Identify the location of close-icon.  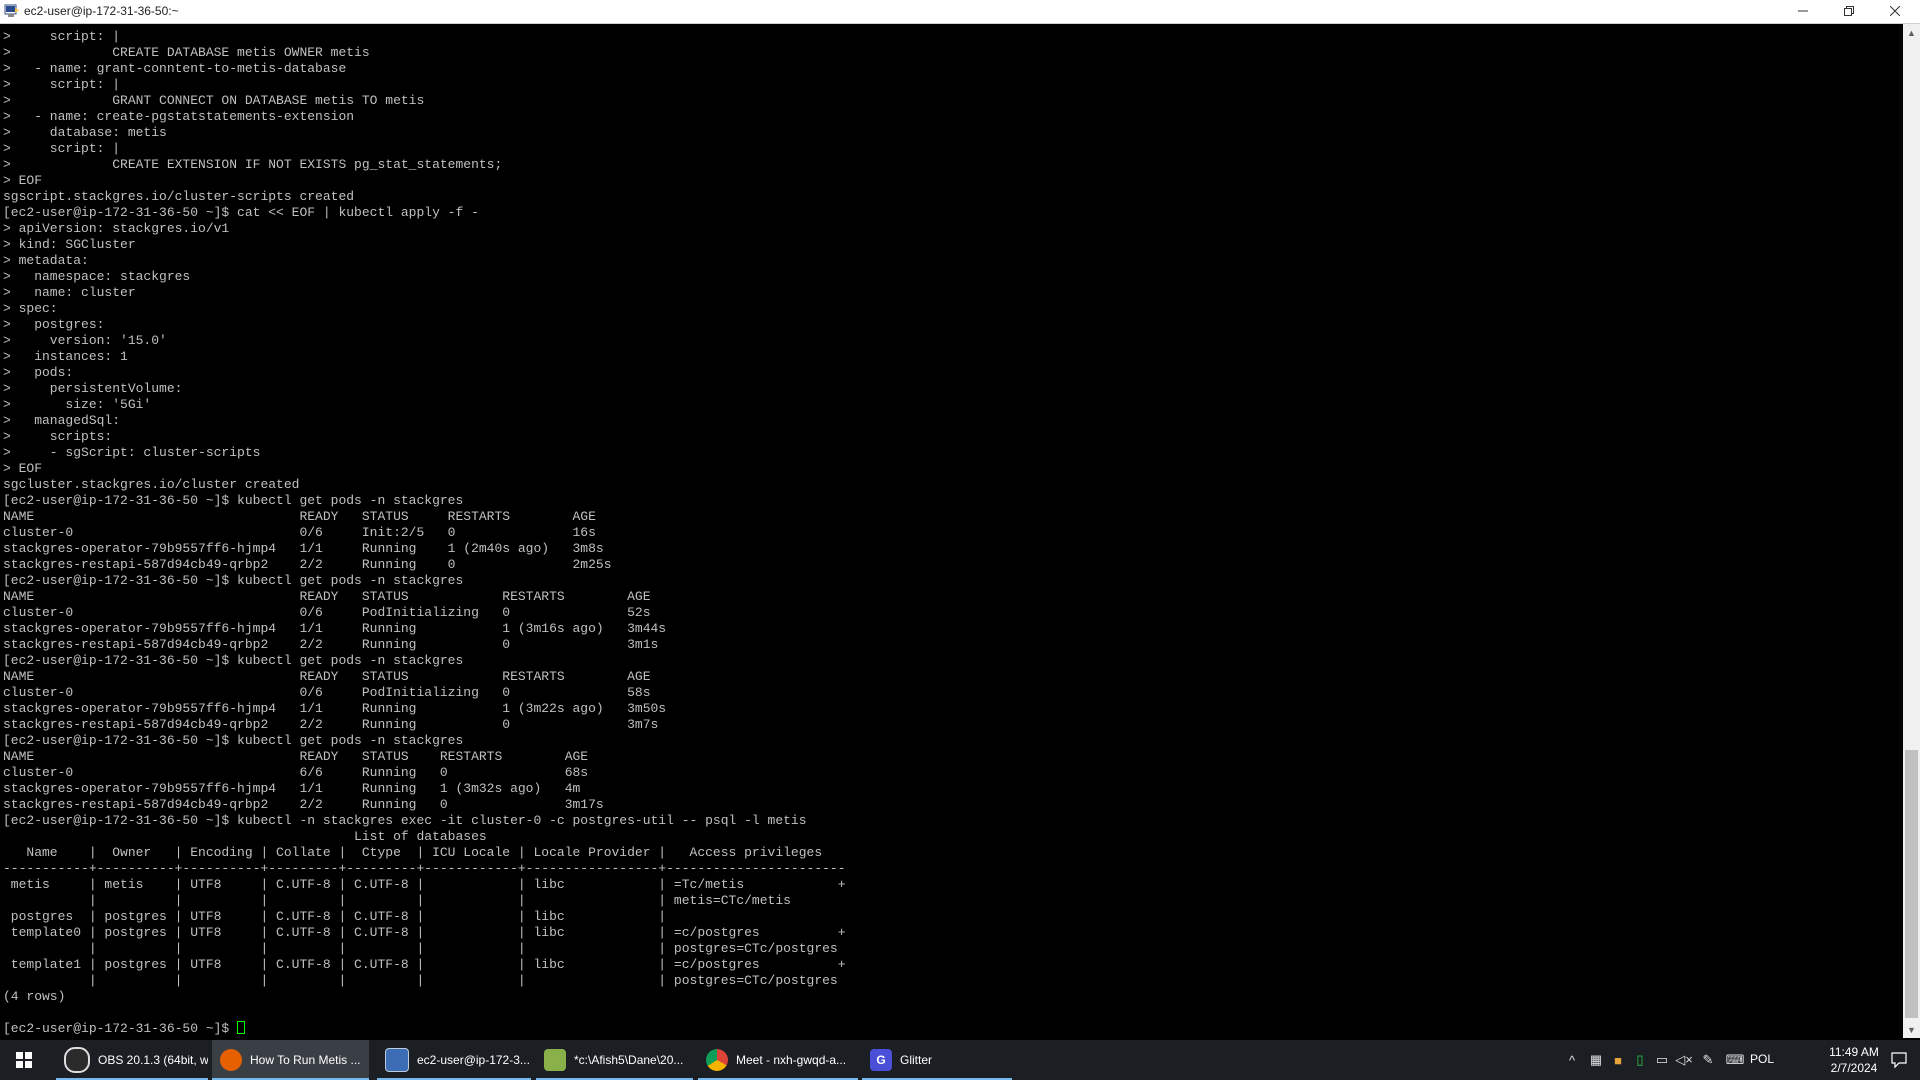
(1895, 11).